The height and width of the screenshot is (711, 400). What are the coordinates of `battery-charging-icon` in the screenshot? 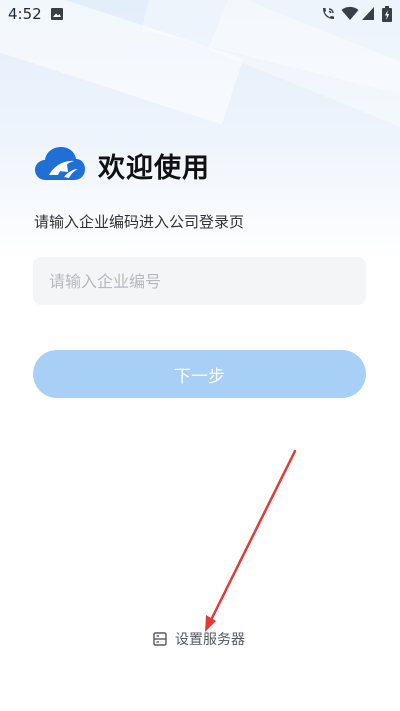 It's located at (387, 14).